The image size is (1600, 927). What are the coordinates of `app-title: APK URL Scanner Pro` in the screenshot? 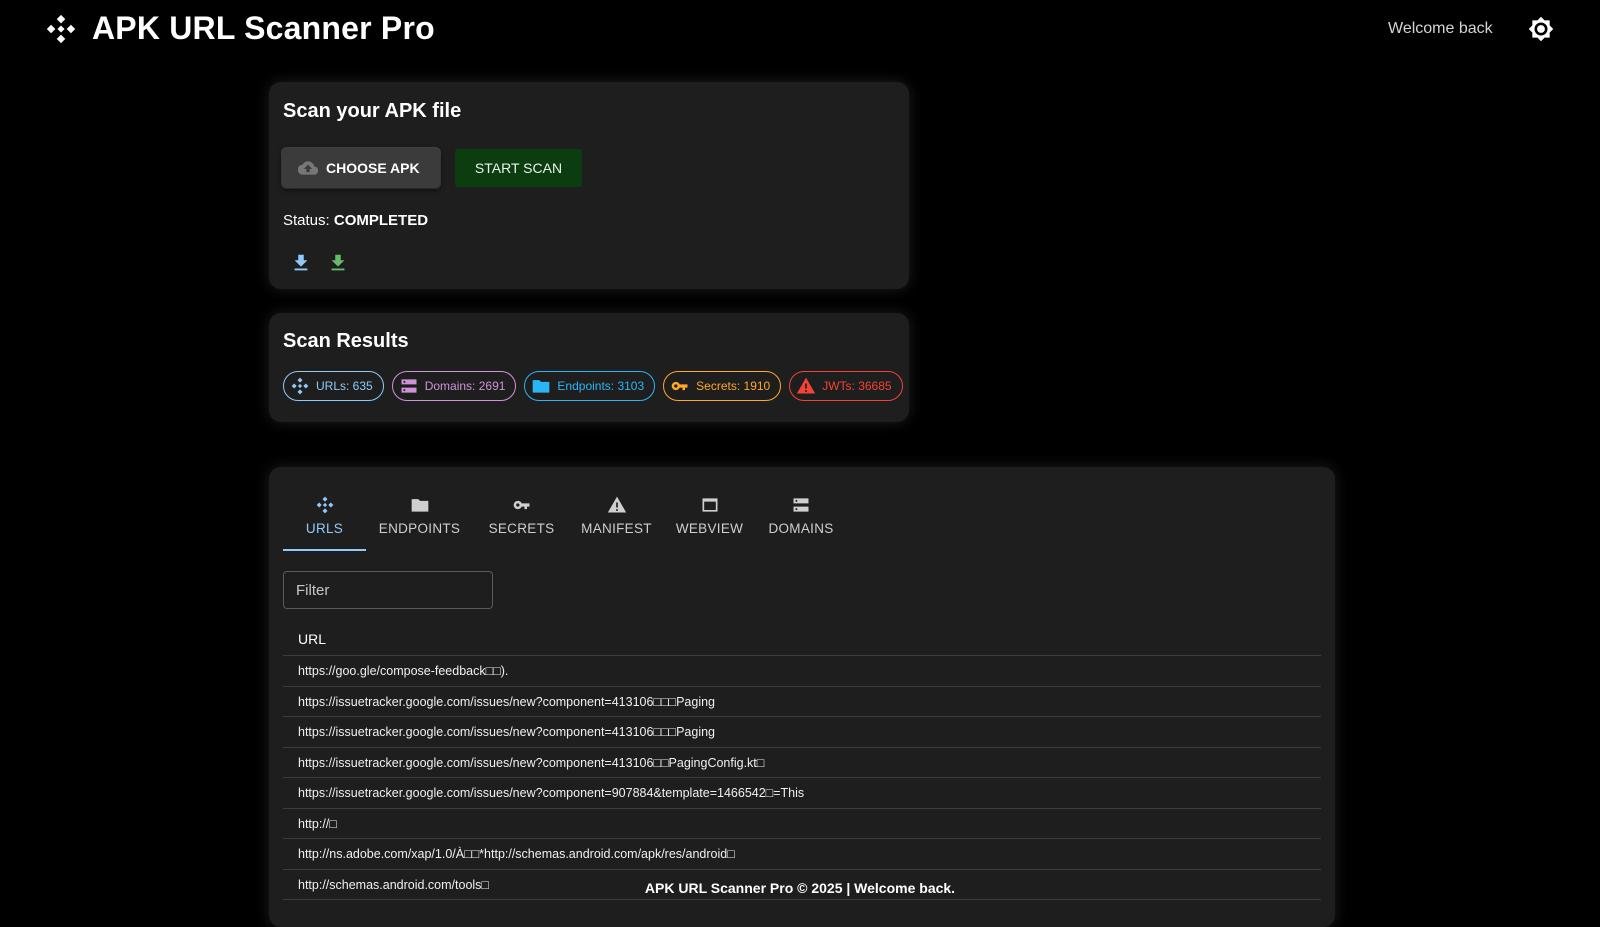 It's located at (263, 28).